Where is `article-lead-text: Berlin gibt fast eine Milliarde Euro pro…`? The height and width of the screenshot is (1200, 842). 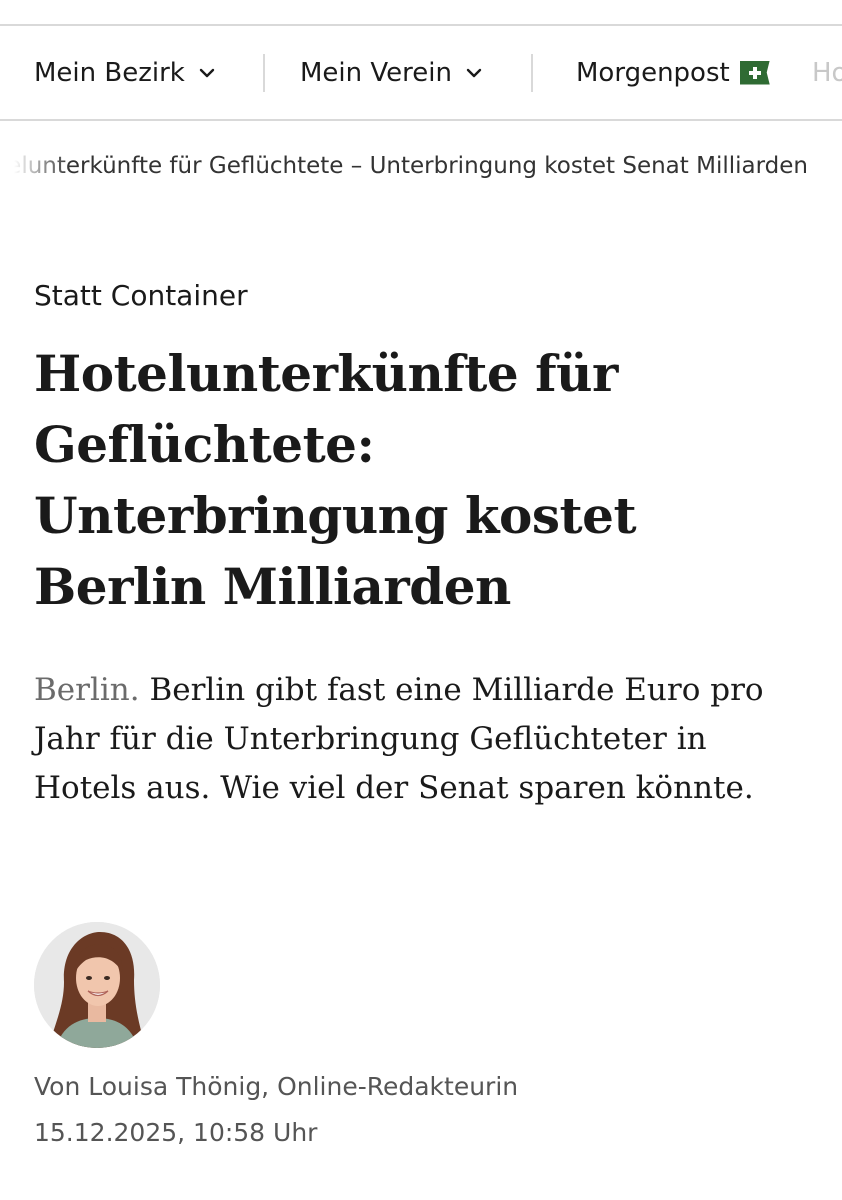
article-lead-text: Berlin gibt fast eine Milliarde Euro pro… is located at coordinates (399, 739).